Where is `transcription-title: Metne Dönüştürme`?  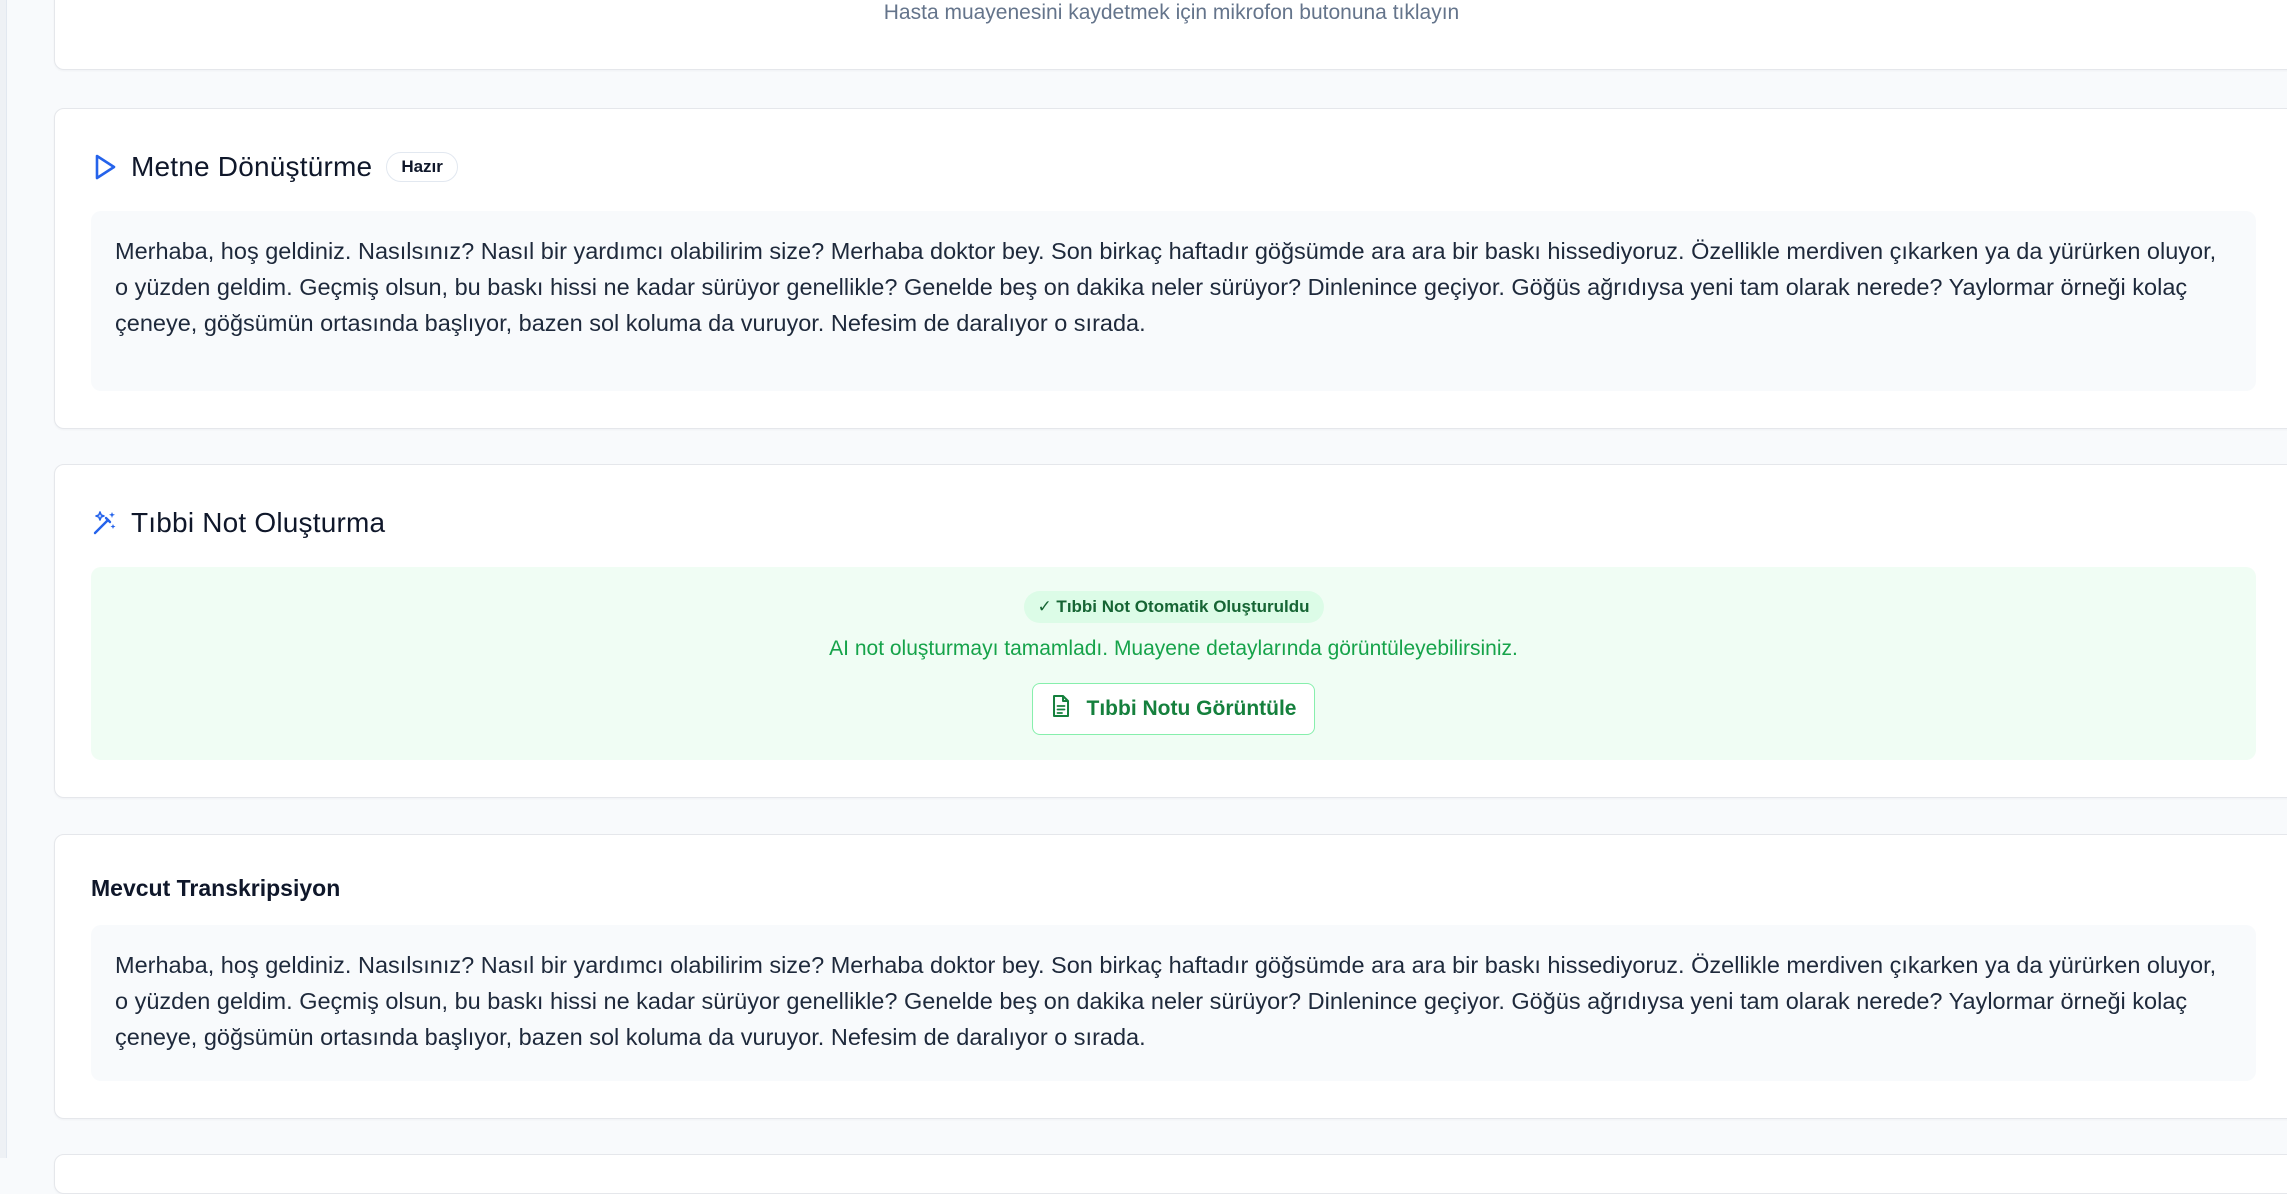 transcription-title: Metne Dönüştürme is located at coordinates (252, 166).